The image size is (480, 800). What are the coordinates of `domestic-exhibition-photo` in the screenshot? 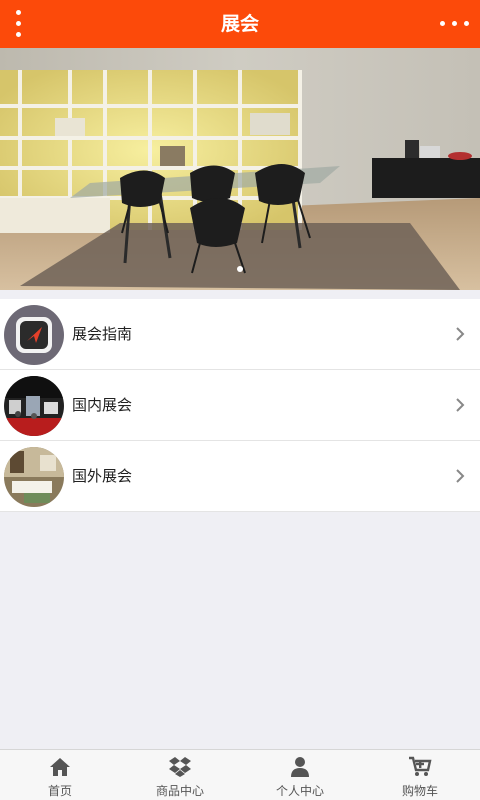 It's located at (34, 406).